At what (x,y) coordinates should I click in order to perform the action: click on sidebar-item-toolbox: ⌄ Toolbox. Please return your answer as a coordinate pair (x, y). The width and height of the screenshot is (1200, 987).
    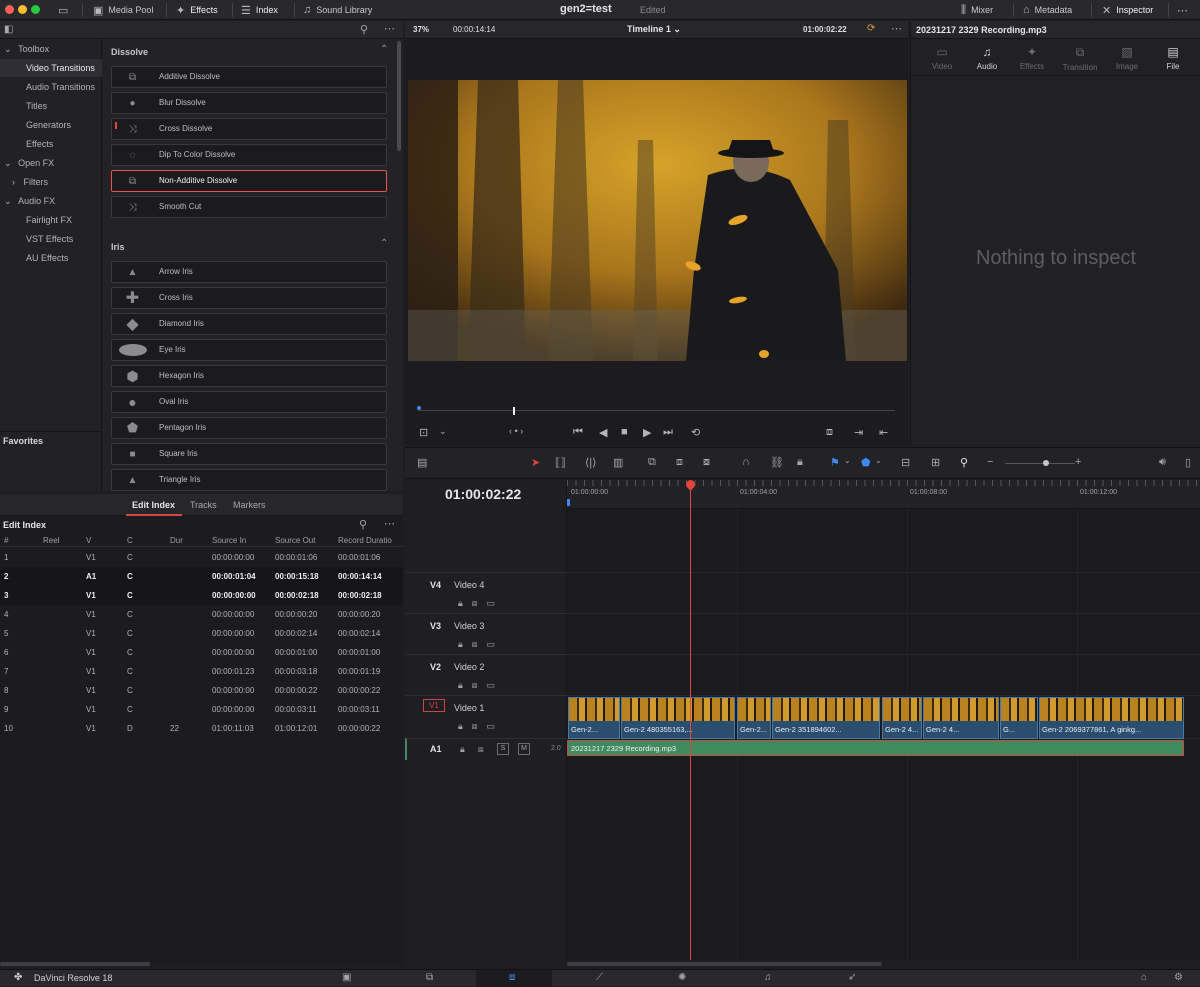
    Looking at the image, I should click on (51, 49).